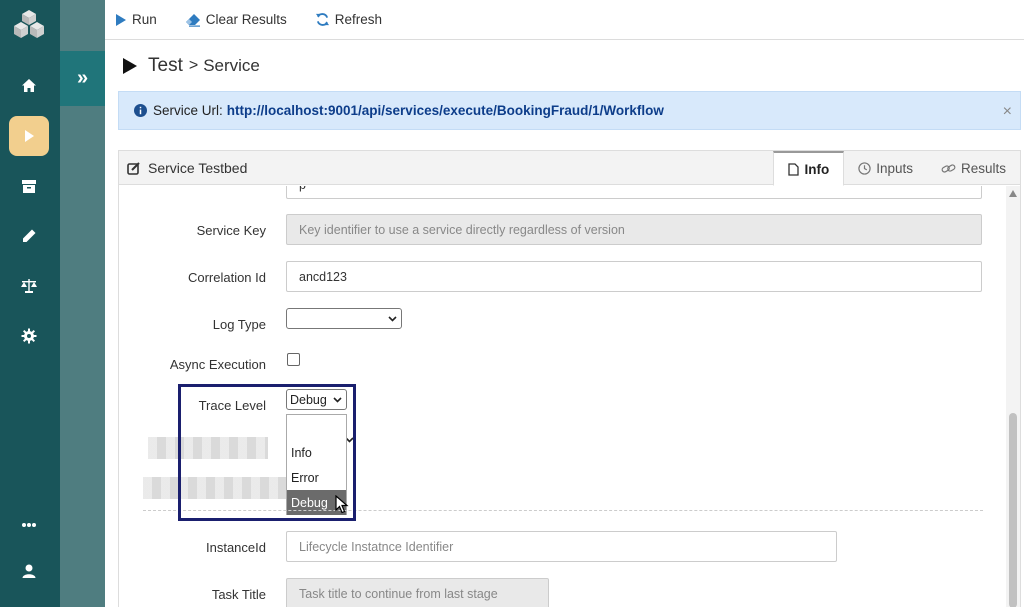 The image size is (1024, 607). What do you see at coordinates (302, 189) in the screenshot?
I see `top-partial-field-value: p` at bounding box center [302, 189].